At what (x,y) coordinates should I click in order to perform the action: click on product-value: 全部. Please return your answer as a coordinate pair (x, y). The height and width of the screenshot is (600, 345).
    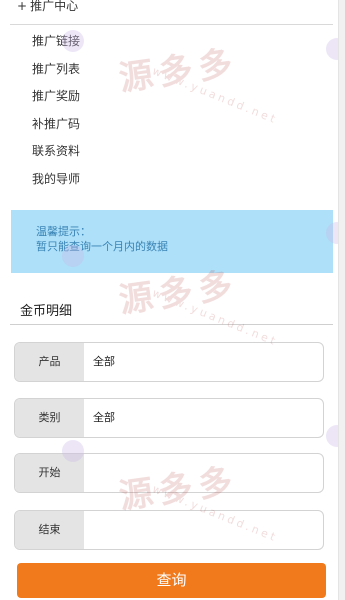
    Looking at the image, I should click on (104, 362).